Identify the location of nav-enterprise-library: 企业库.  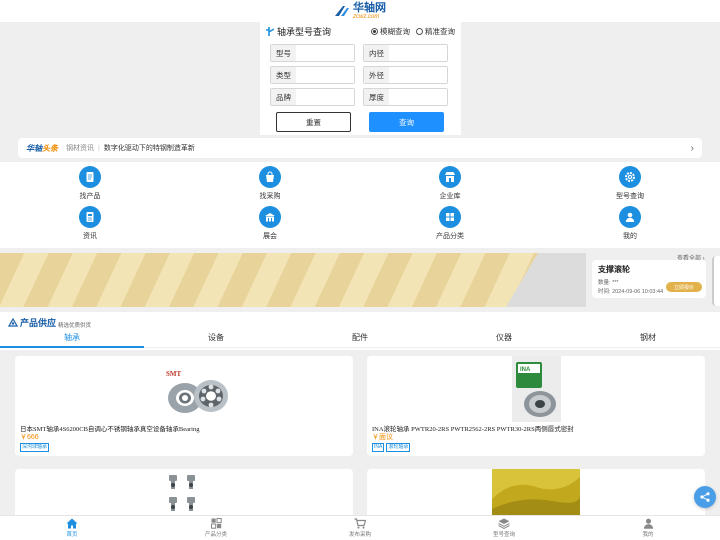
(450, 186).